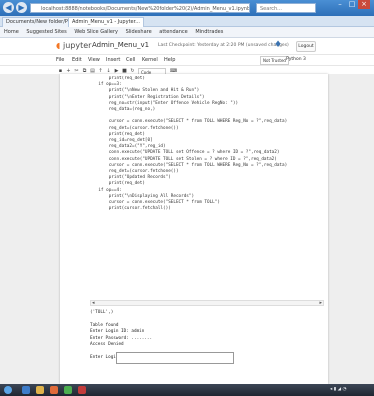  I want to click on back-arrow-icon: ◀, so click(8, 7).